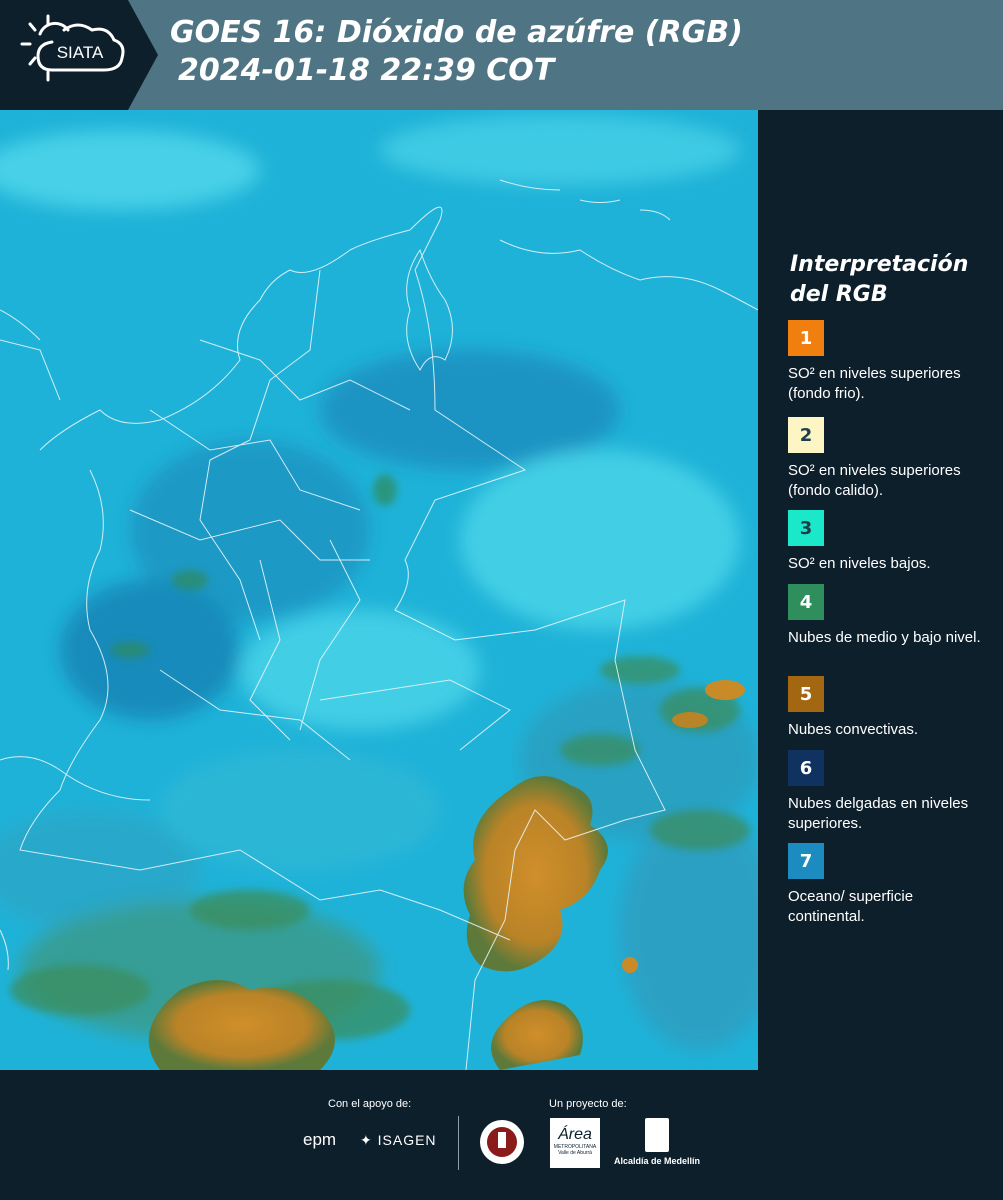  Describe the element at coordinates (806, 338) in the screenshot. I see `legend-swatch: 1` at that location.